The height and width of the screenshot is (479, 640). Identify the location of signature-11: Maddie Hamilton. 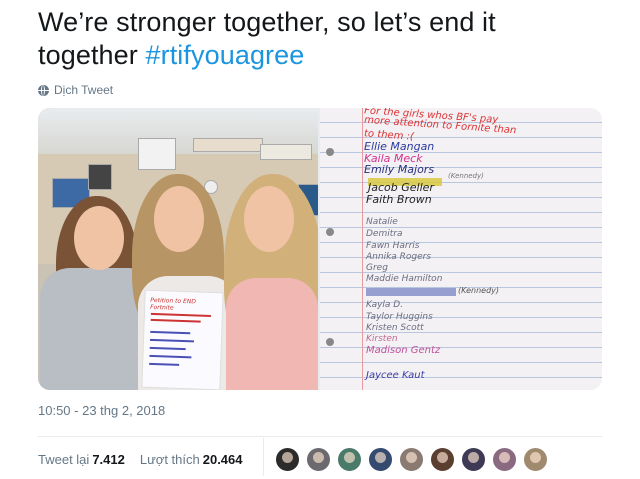
(404, 279).